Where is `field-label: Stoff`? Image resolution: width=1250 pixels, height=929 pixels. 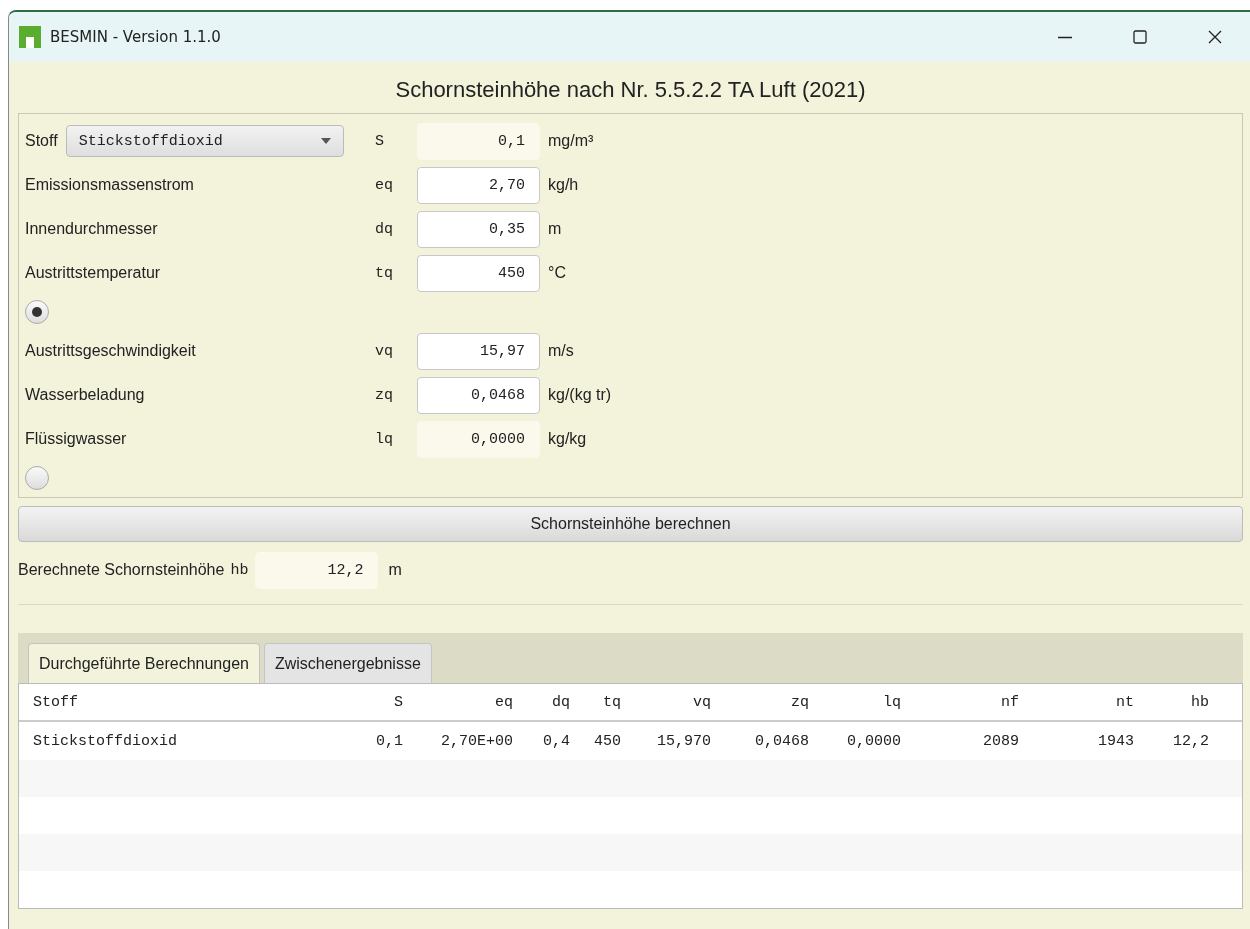 field-label: Stoff is located at coordinates (41, 141).